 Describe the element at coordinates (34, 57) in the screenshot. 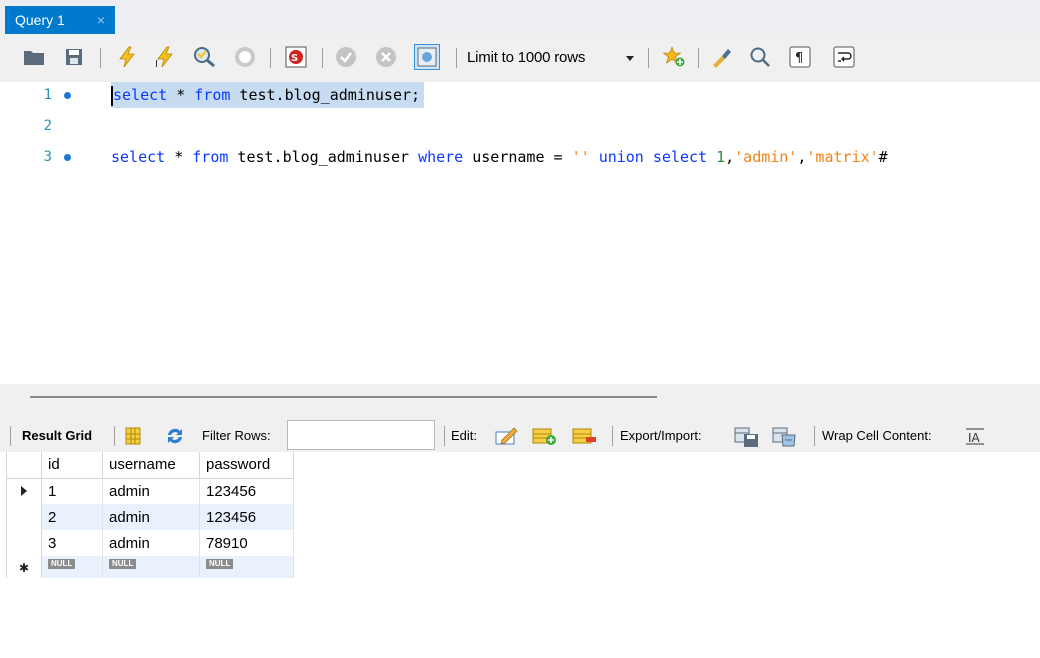

I see `open-file-icon` at that location.